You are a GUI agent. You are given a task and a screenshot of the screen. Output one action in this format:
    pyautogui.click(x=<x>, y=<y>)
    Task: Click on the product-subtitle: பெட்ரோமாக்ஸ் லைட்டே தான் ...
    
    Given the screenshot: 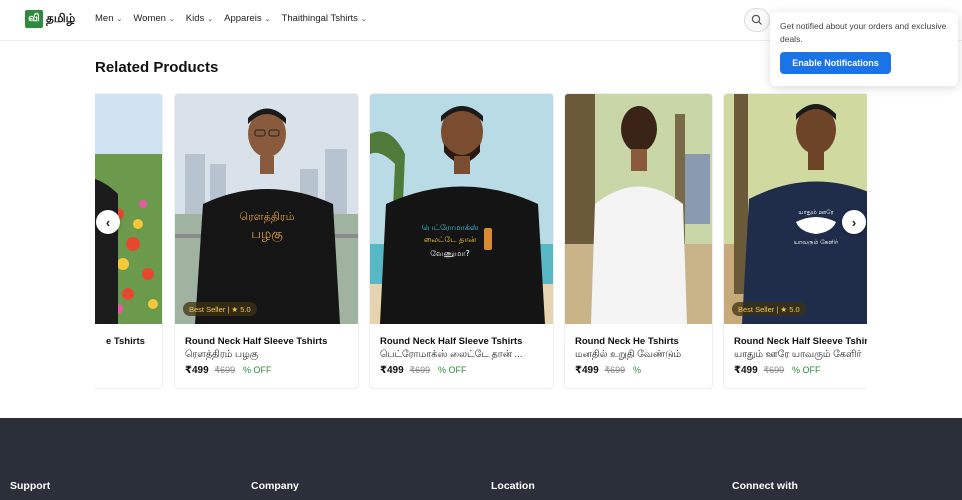 What is the action you would take?
    pyautogui.click(x=451, y=354)
    